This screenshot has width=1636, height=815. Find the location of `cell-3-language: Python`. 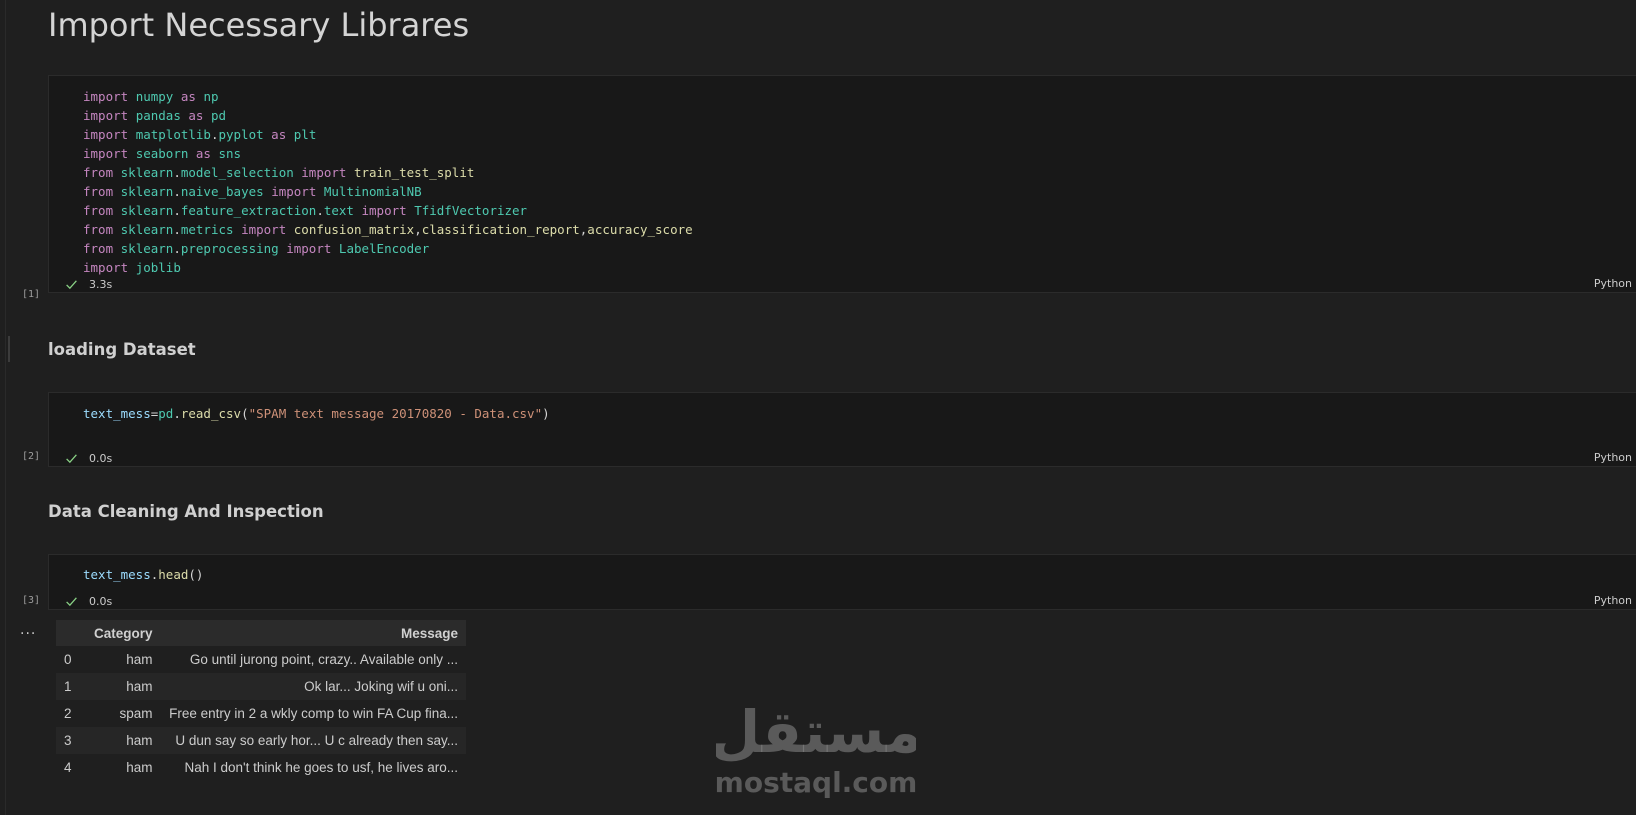

cell-3-language: Python is located at coordinates (1613, 600).